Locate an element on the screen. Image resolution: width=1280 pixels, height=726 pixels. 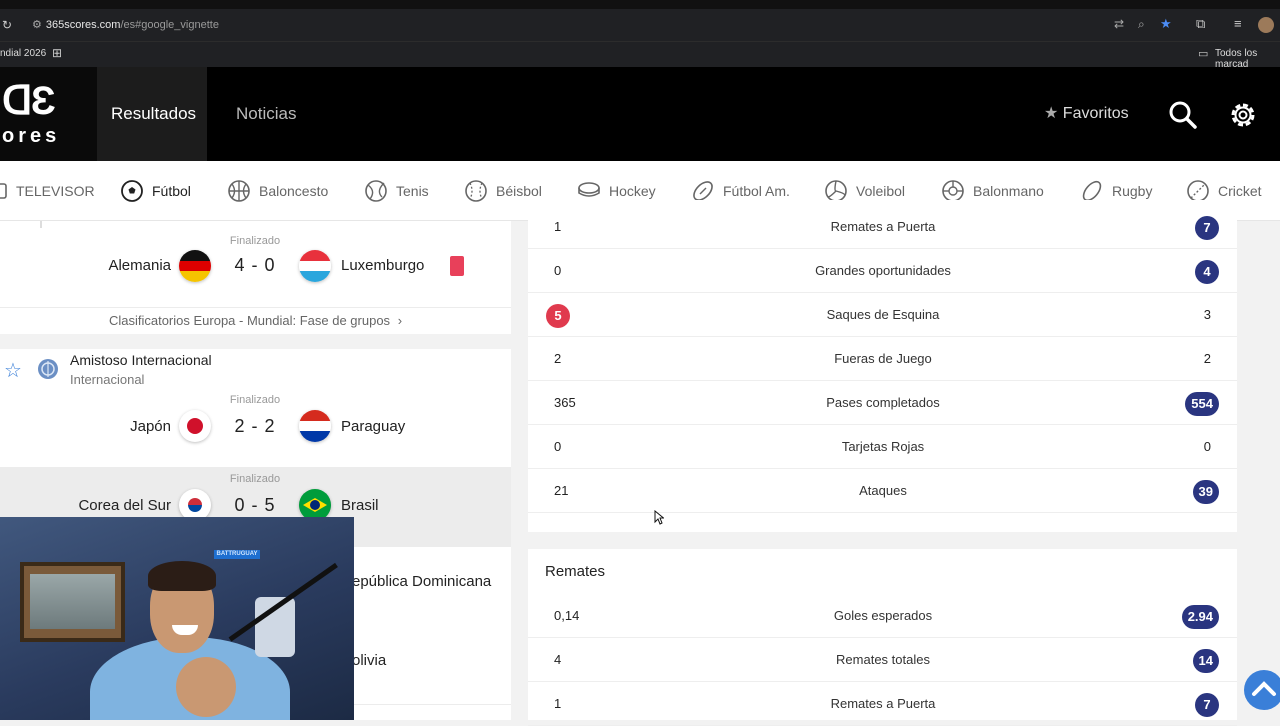
chevron-up-icon is located at coordinates (1264, 688).